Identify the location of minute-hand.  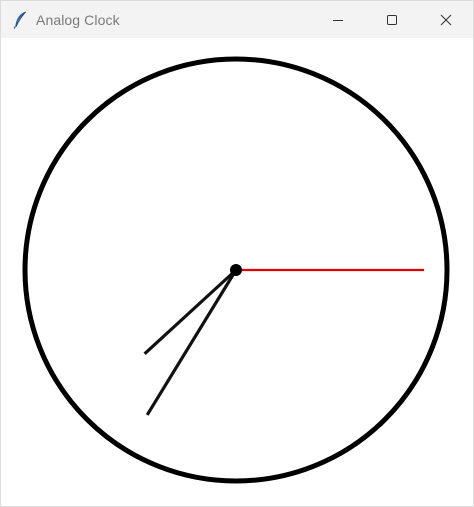
(191, 342).